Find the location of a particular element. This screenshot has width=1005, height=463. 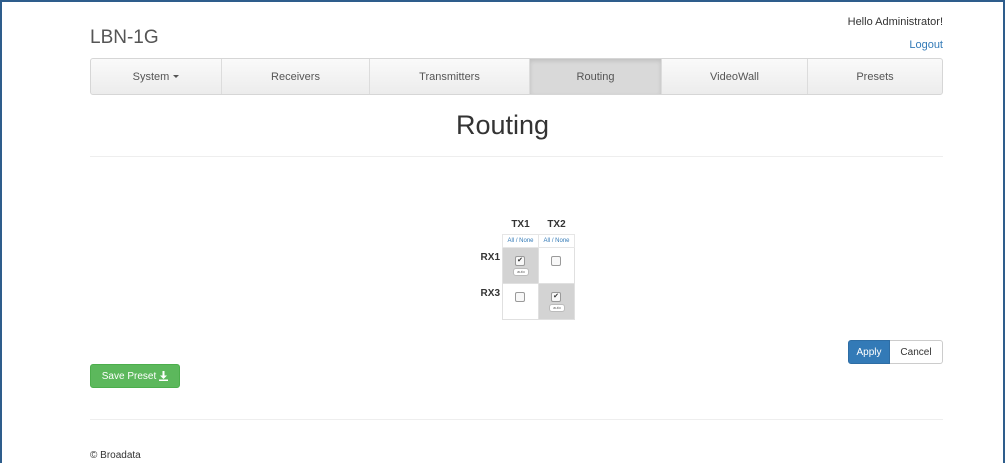

route-checkbox-rx1-tx2 is located at coordinates (556, 261).